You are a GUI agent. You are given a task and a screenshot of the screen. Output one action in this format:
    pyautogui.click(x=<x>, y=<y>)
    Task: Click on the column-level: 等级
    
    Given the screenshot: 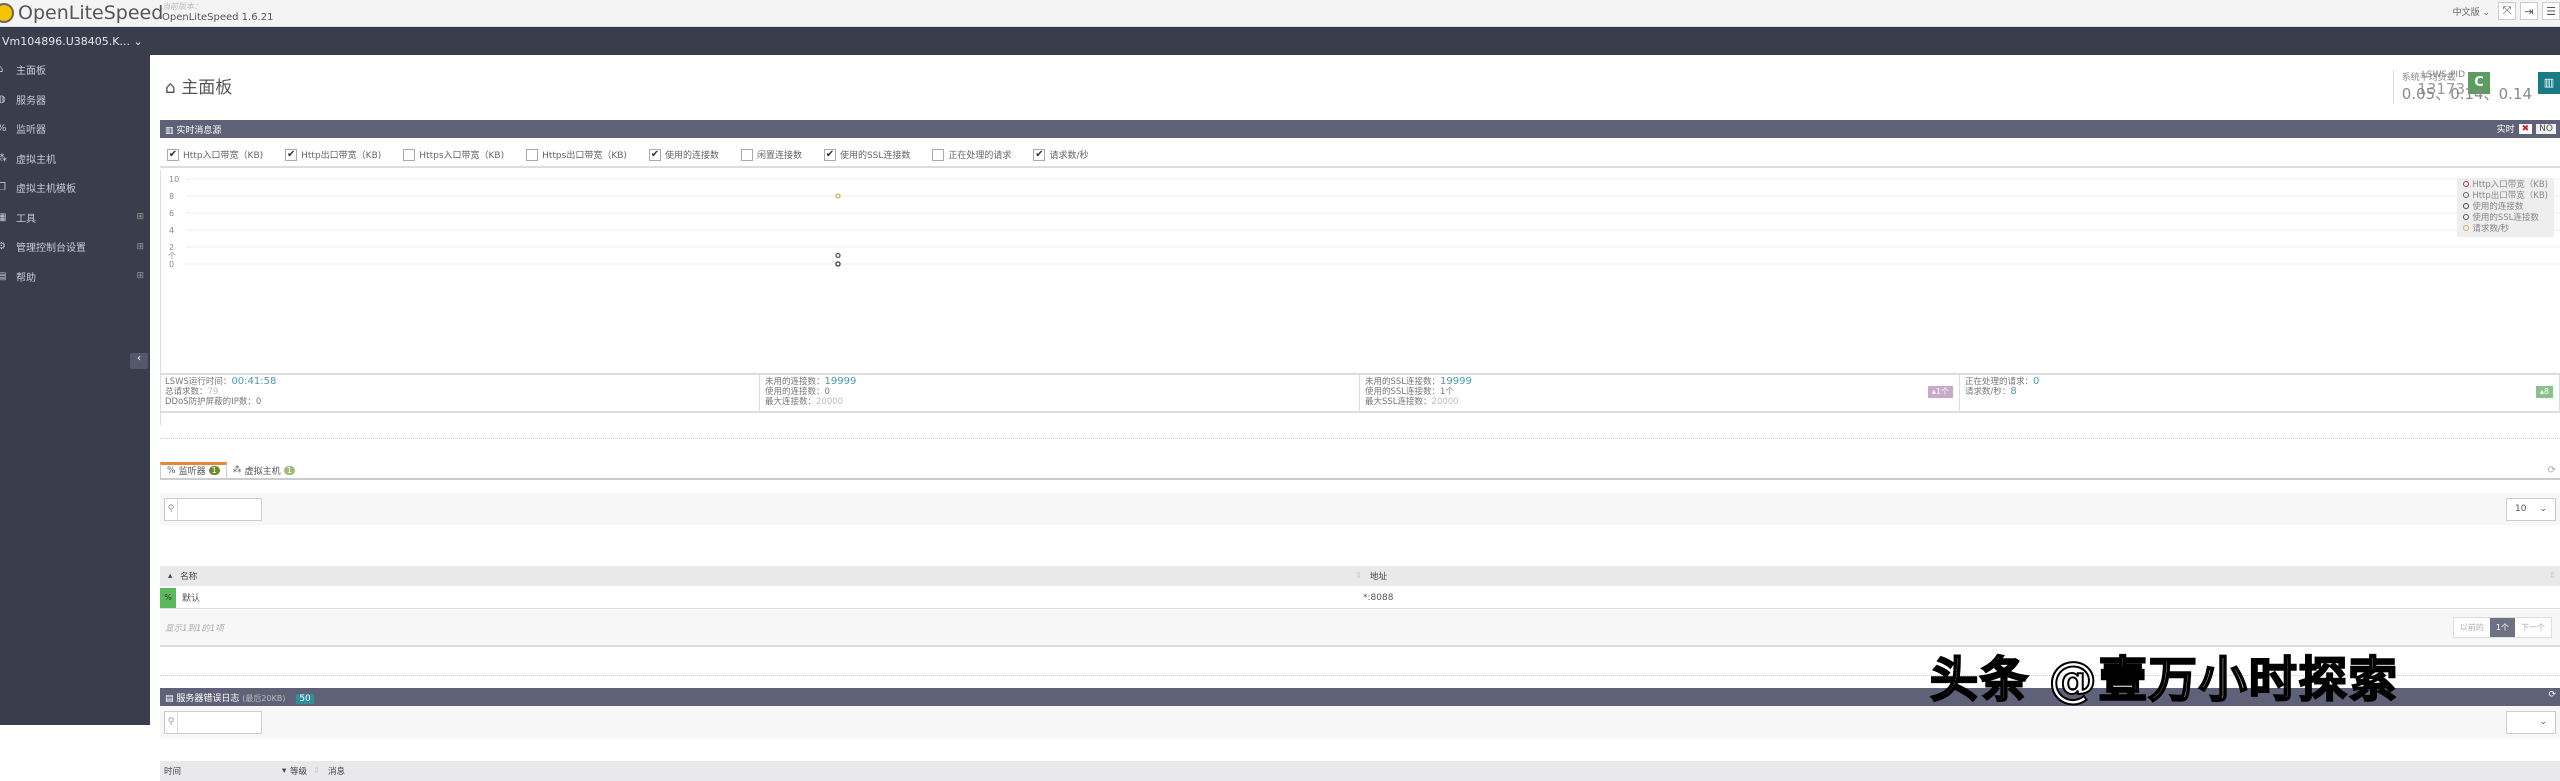 What is the action you would take?
    pyautogui.click(x=298, y=771)
    